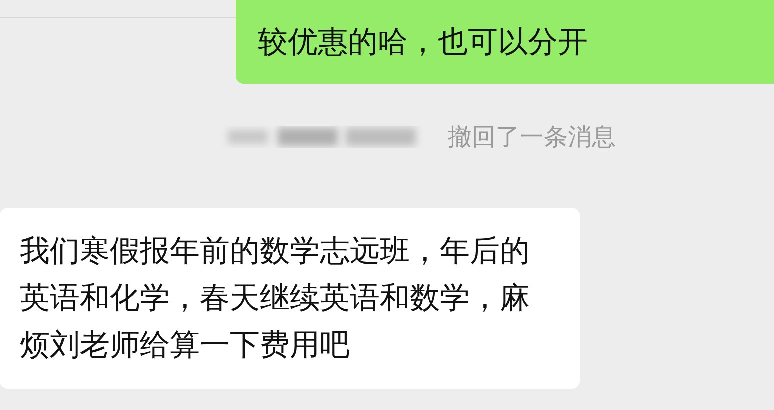 Image resolution: width=774 pixels, height=410 pixels. Describe the element at coordinates (505, 42) in the screenshot. I see `sent-message-bubble: 较优惠的哈，也可以分开` at that location.